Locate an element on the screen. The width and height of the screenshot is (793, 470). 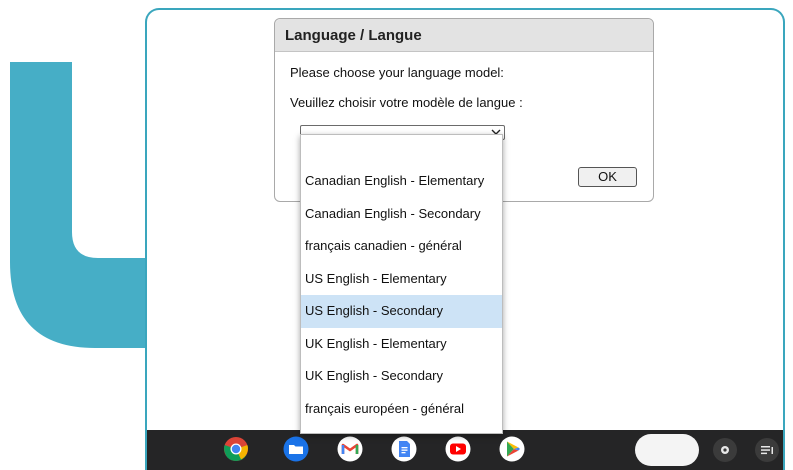
dialog-title: Language / Langue is located at coordinates (464, 35).